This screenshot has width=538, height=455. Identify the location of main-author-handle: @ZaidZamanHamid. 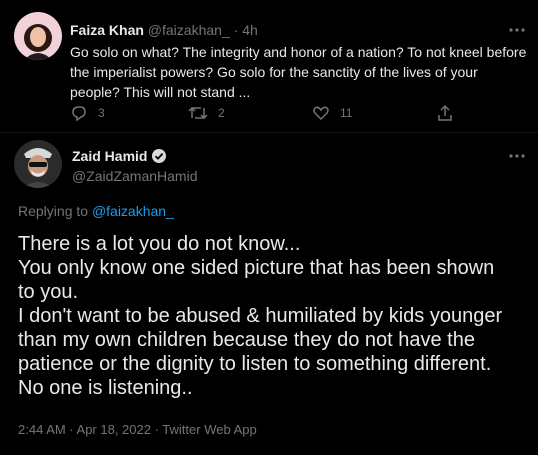
(134, 176).